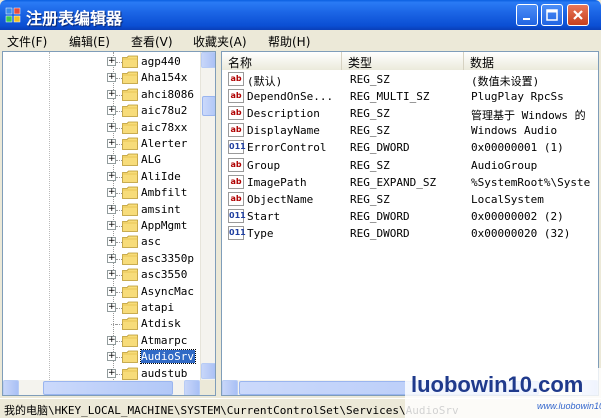  Describe the element at coordinates (410, 147) in the screenshot. I see `value-row: 011 ErrorControl REG_DWORD 0x00000001 (1)` at that location.